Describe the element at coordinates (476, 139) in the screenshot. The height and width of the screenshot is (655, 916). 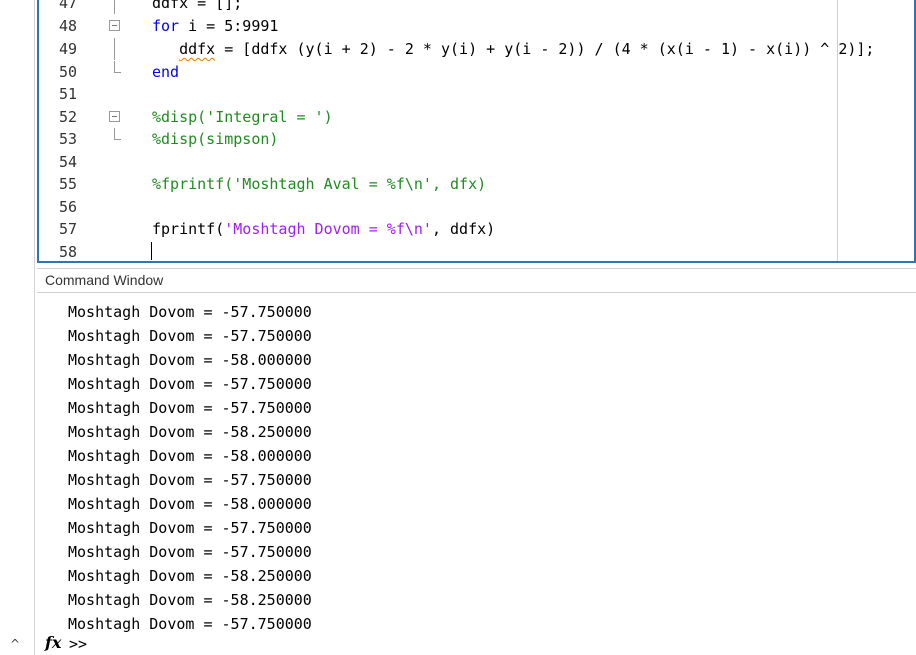
I see `code-line: 53 %disp(simpson)` at that location.